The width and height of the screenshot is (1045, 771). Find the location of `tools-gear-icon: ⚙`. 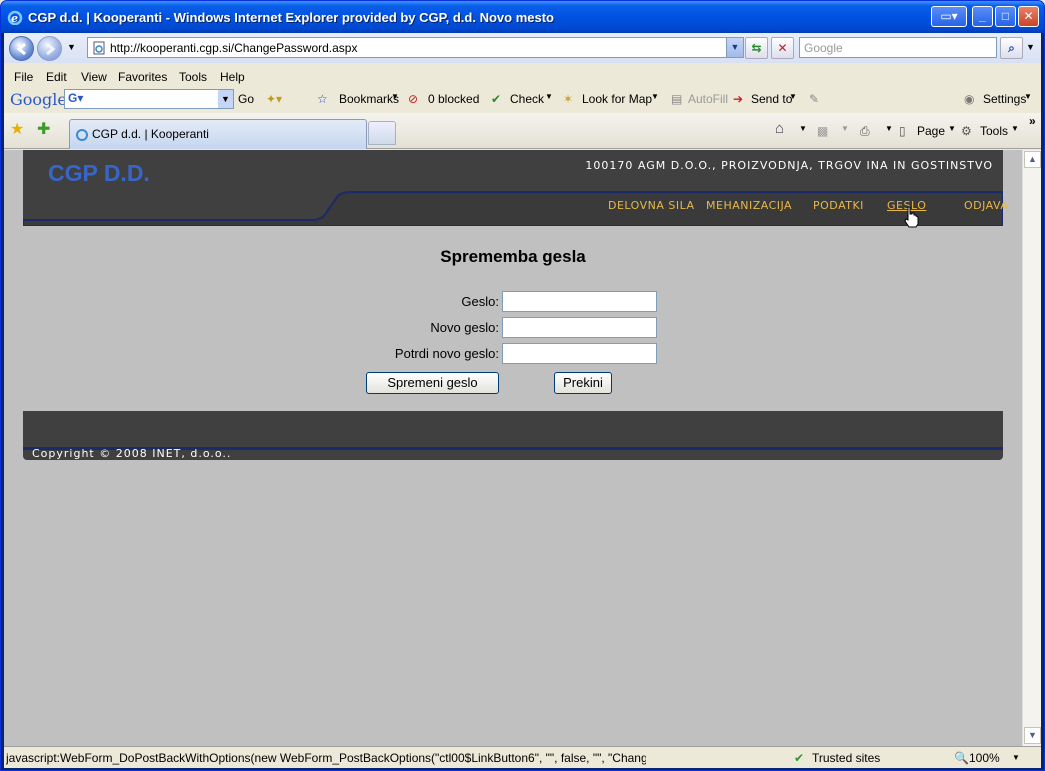

tools-gear-icon: ⚙ is located at coordinates (966, 131).